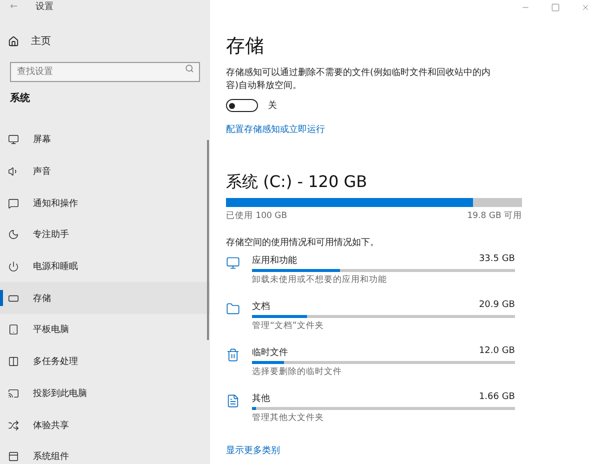  I want to click on sidebar-item: 多任务处理, so click(105, 362).